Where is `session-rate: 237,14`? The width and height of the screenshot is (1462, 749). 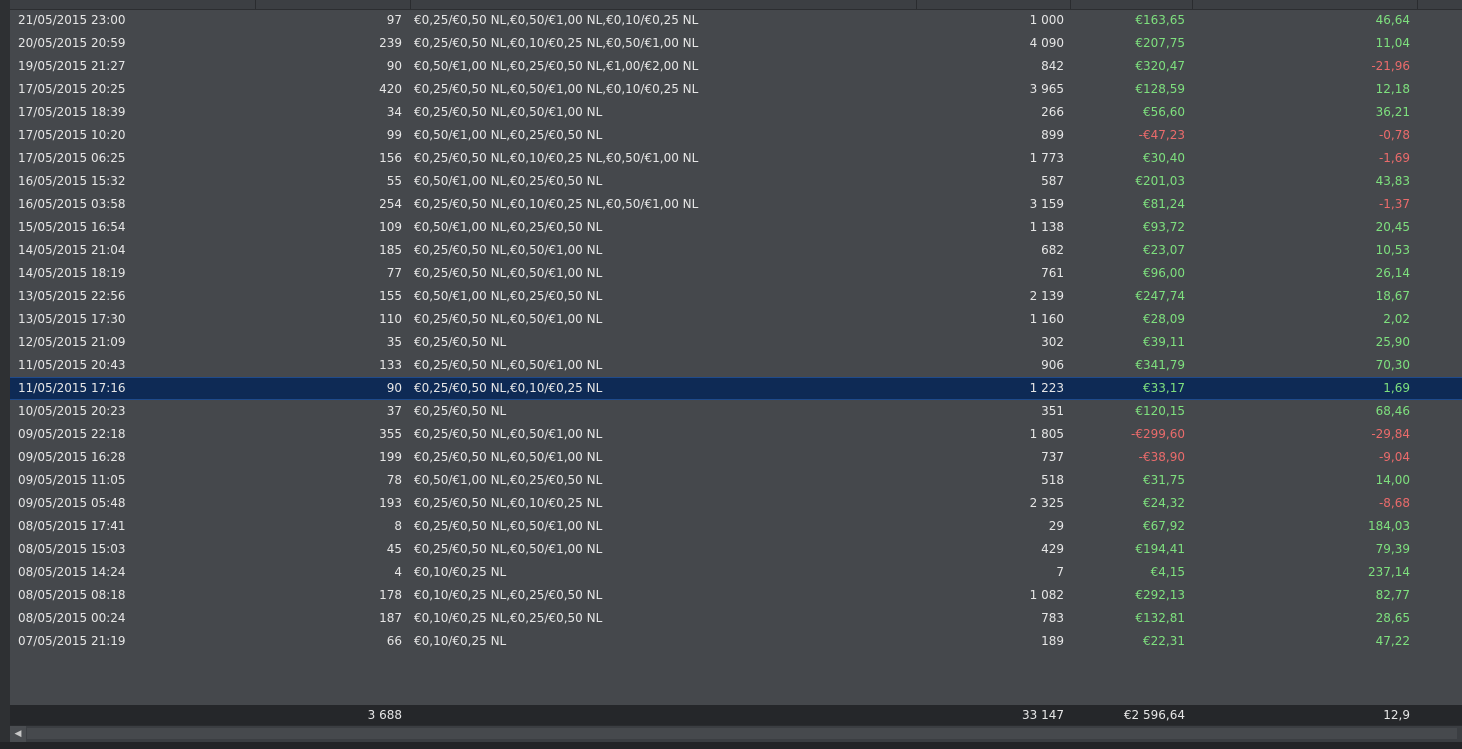 session-rate: 237,14 is located at coordinates (1389, 572).